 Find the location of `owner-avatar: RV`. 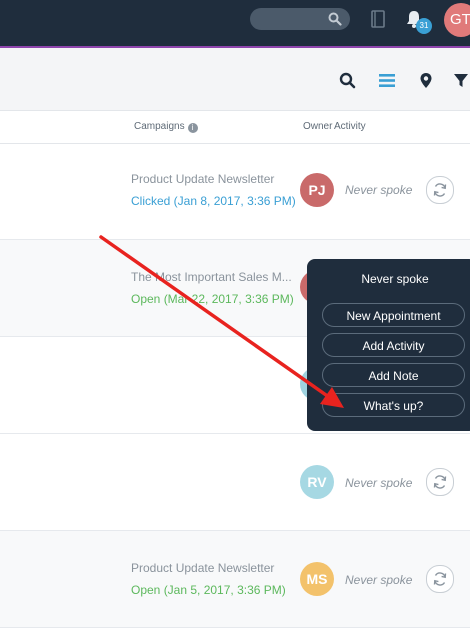

owner-avatar: RV is located at coordinates (317, 482).